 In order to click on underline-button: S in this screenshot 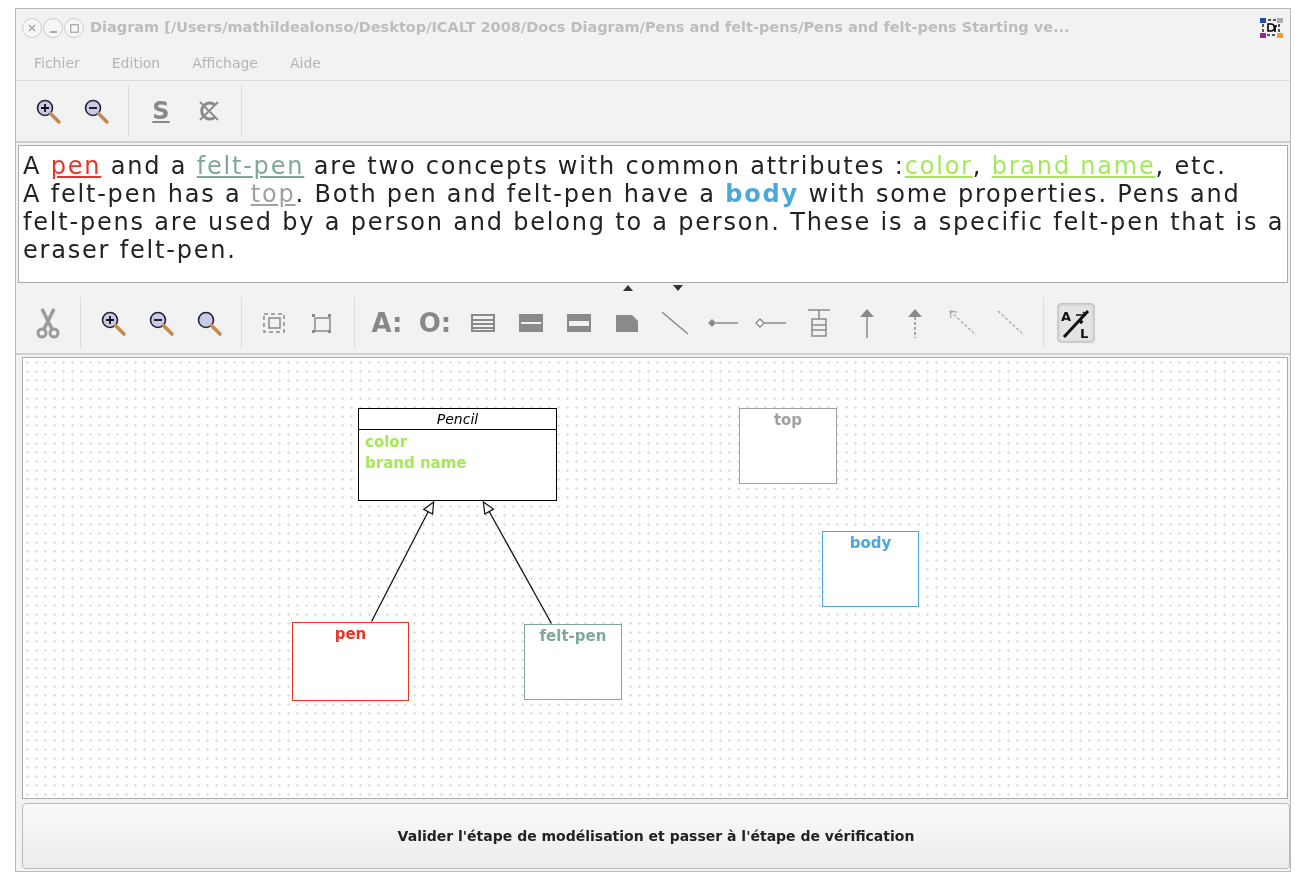, I will do `click(161, 111)`.